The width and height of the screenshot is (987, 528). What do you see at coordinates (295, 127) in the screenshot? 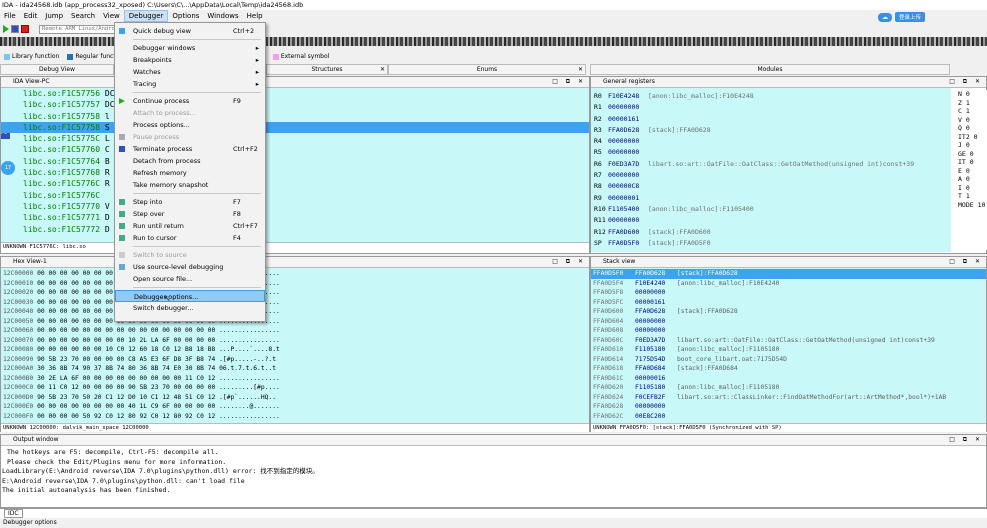
I see `code-line-selected: libc.so:F1C57758 S` at bounding box center [295, 127].